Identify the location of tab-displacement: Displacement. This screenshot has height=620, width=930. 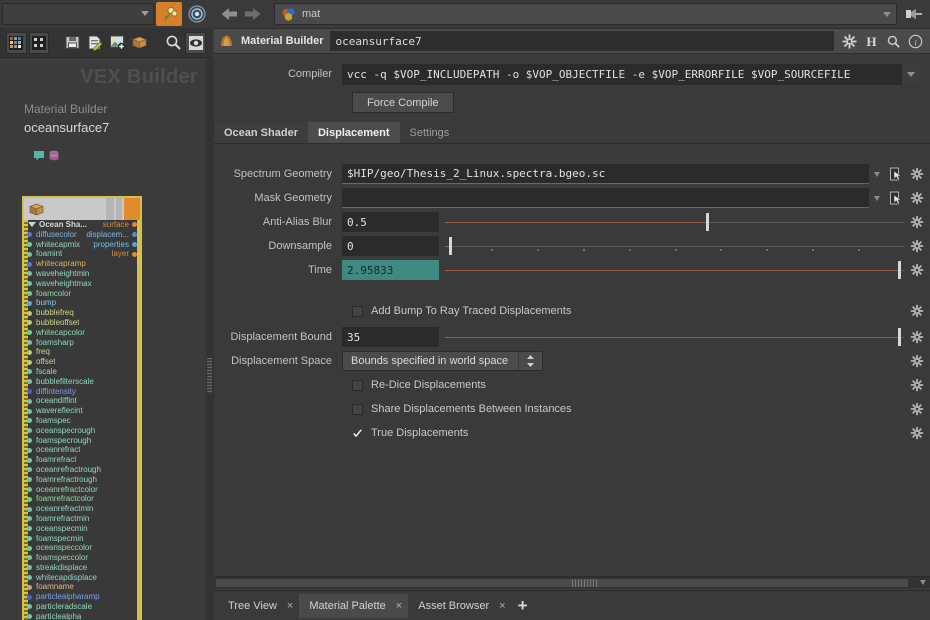
(353, 132).